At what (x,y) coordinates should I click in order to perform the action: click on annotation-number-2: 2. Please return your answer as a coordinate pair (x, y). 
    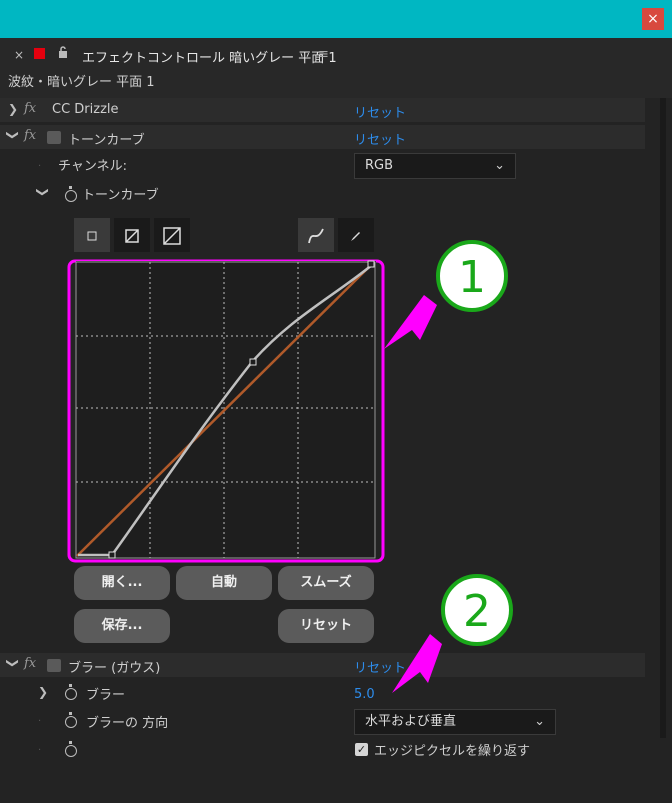
    Looking at the image, I should click on (477, 611).